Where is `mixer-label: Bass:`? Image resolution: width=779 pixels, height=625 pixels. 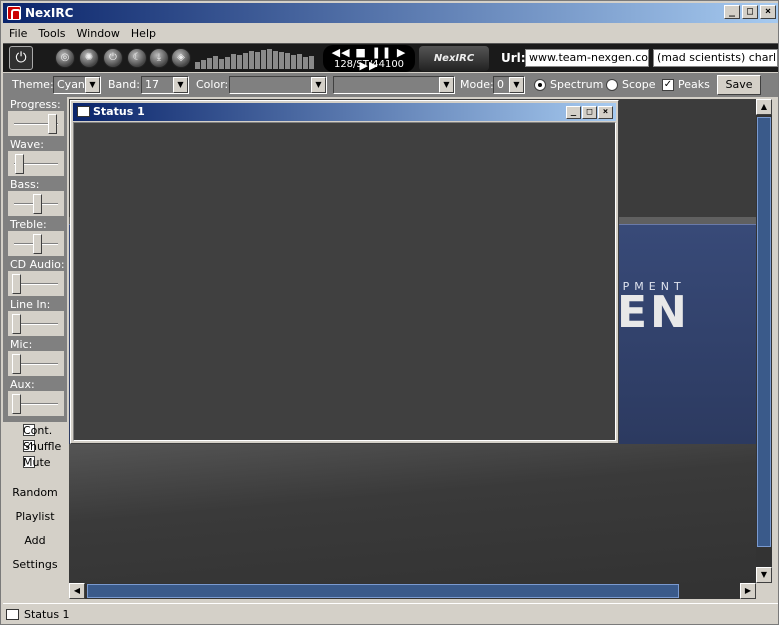
mixer-label: Bass: is located at coordinates (25, 184).